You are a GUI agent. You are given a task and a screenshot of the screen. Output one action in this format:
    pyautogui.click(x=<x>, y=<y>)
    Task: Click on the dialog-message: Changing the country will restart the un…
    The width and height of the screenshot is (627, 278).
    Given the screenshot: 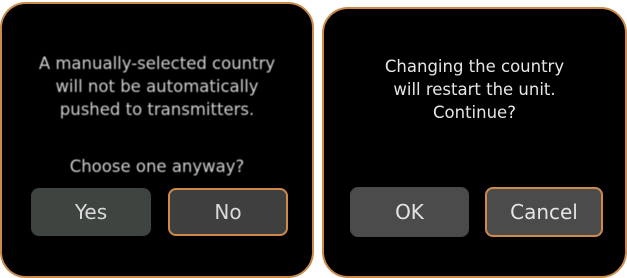 What is the action you would take?
    pyautogui.click(x=474, y=89)
    